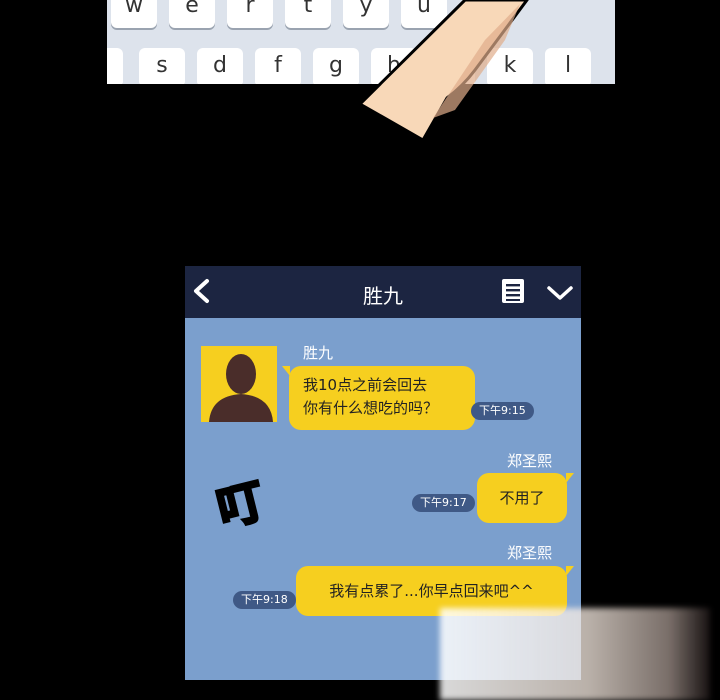 The width and height of the screenshot is (720, 700). I want to click on avatar, so click(239, 384).